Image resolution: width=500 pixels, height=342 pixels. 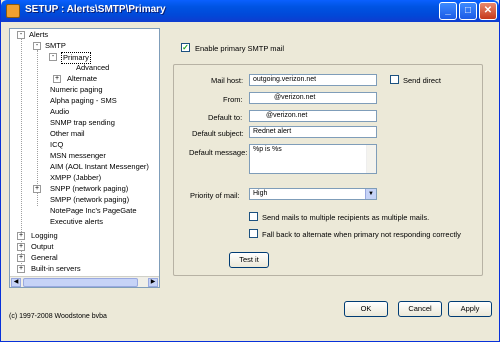 I want to click on tree-item-label: Other mail, so click(x=67, y=133).